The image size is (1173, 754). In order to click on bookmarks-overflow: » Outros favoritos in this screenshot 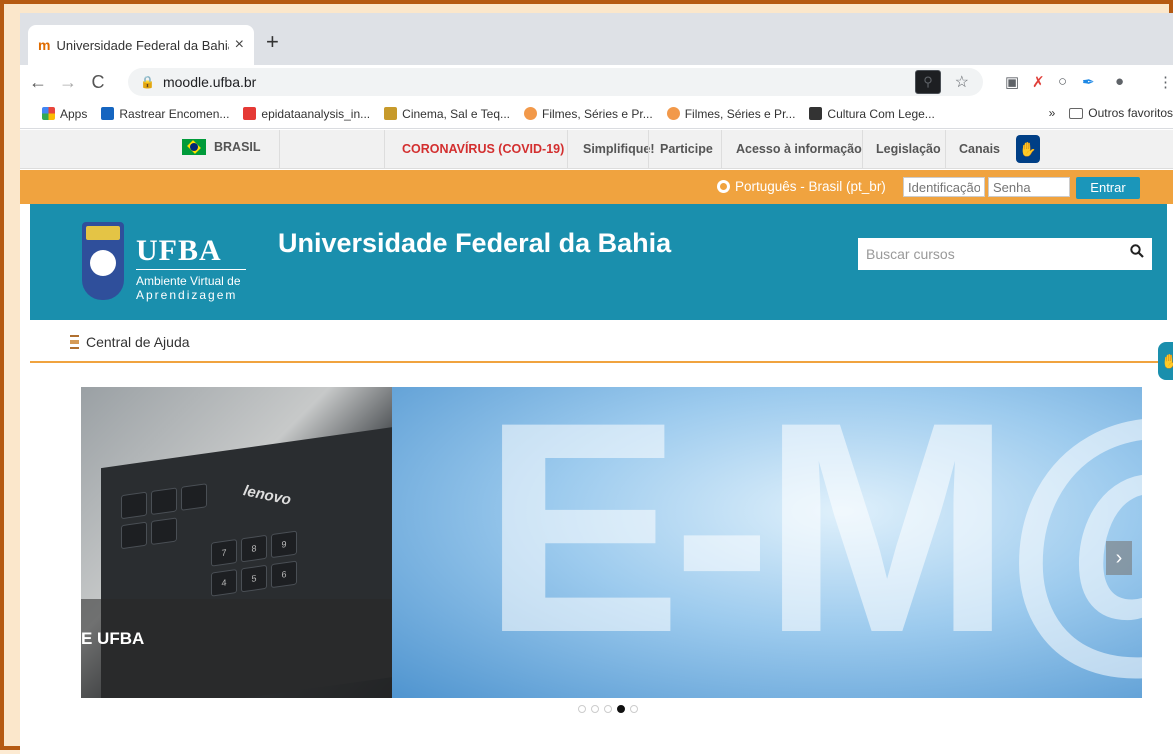, I will do `click(1111, 113)`.